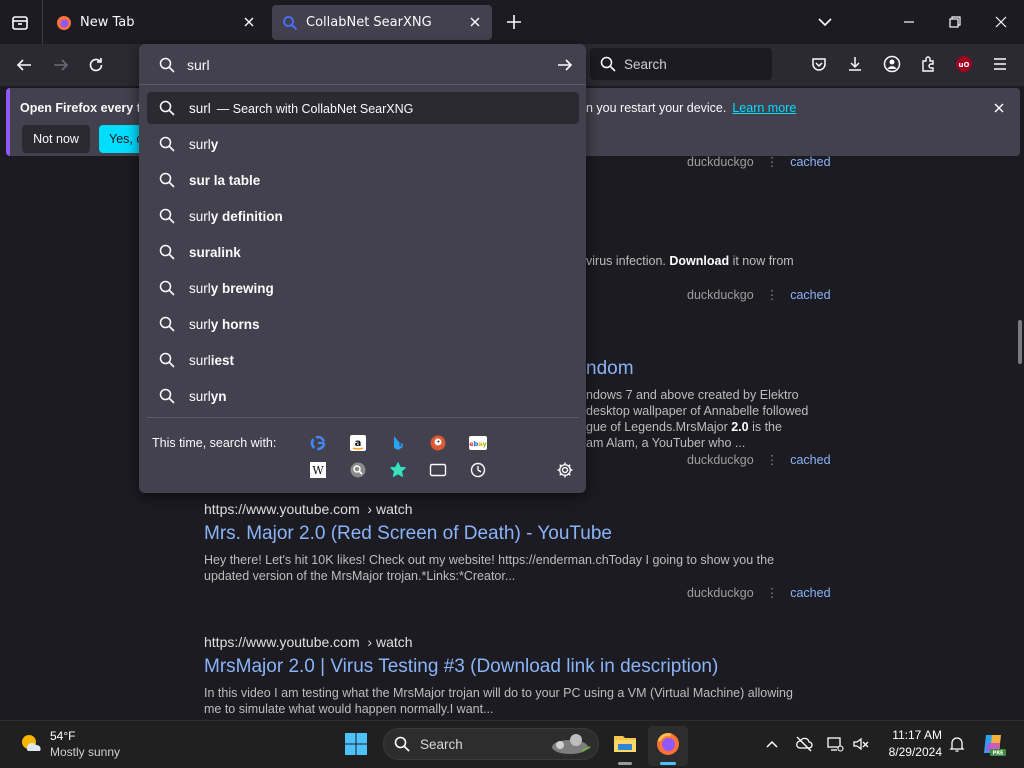 This screenshot has width=1024, height=768. What do you see at coordinates (363, 324) in the screenshot?
I see `search-suggestion: surly horns` at bounding box center [363, 324].